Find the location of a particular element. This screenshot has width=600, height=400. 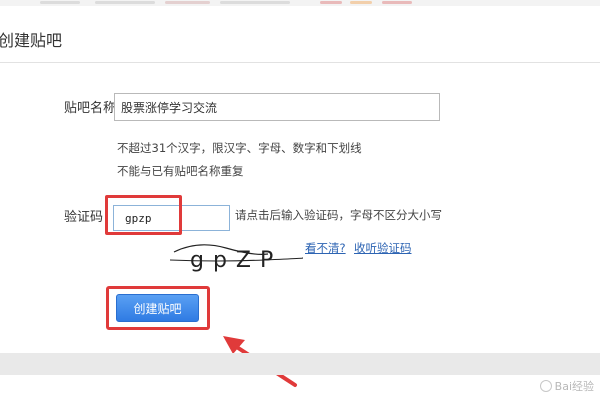

captcha-image: gpZP is located at coordinates (235, 256).